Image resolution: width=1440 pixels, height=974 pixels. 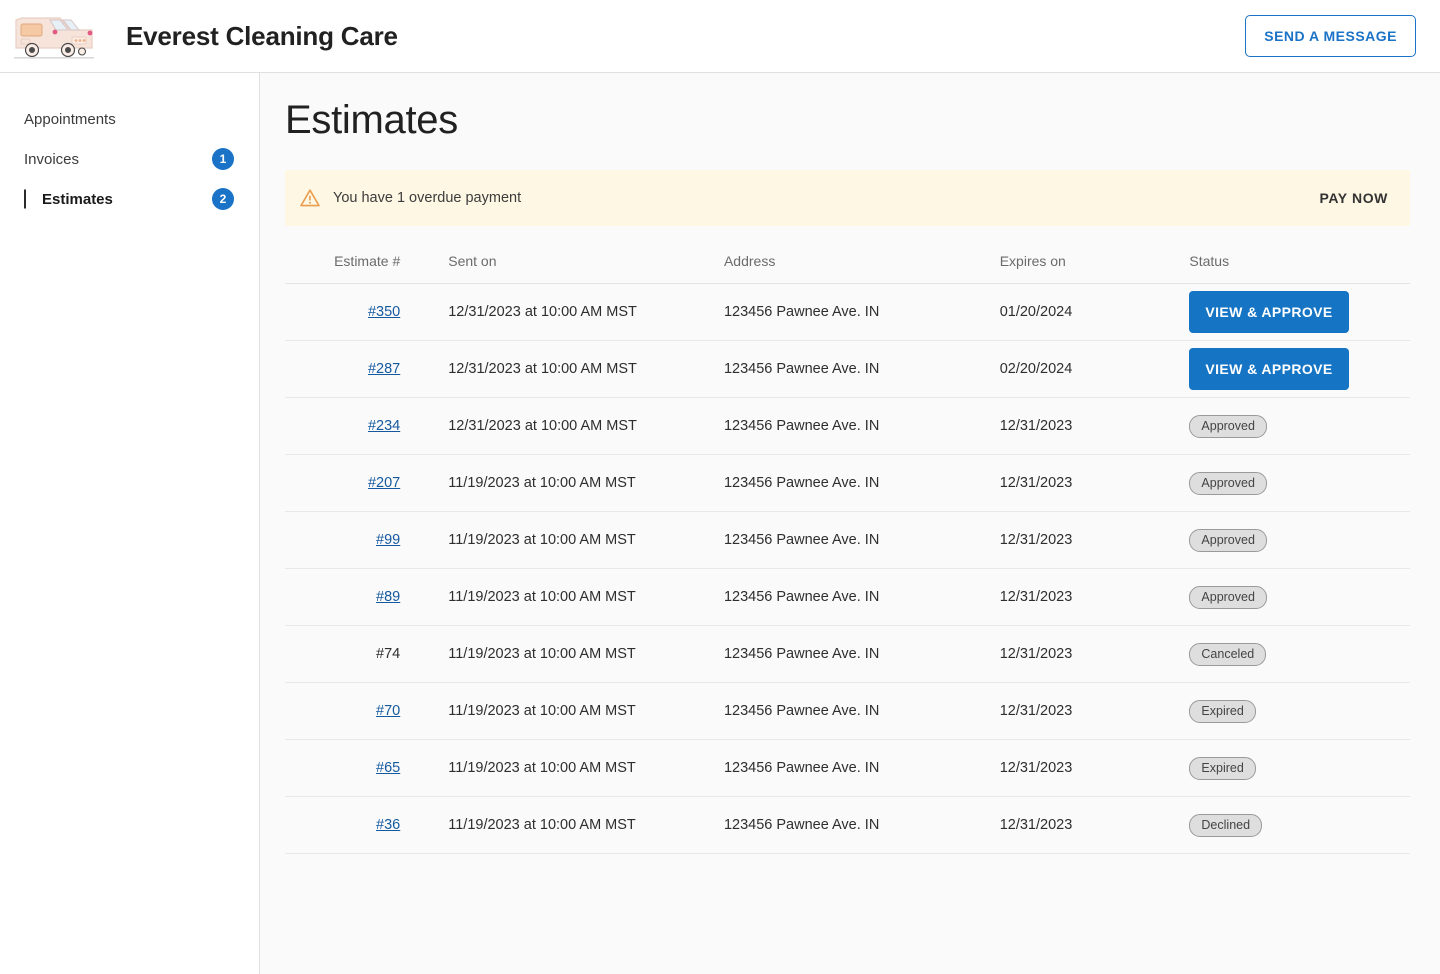 I want to click on sidebar-item-estimates: Estimates 2, so click(x=129, y=199).